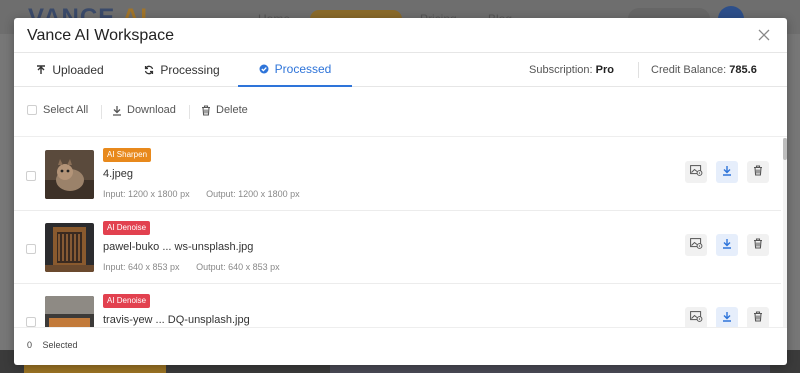  What do you see at coordinates (764, 35) in the screenshot?
I see `close-icon` at bounding box center [764, 35].